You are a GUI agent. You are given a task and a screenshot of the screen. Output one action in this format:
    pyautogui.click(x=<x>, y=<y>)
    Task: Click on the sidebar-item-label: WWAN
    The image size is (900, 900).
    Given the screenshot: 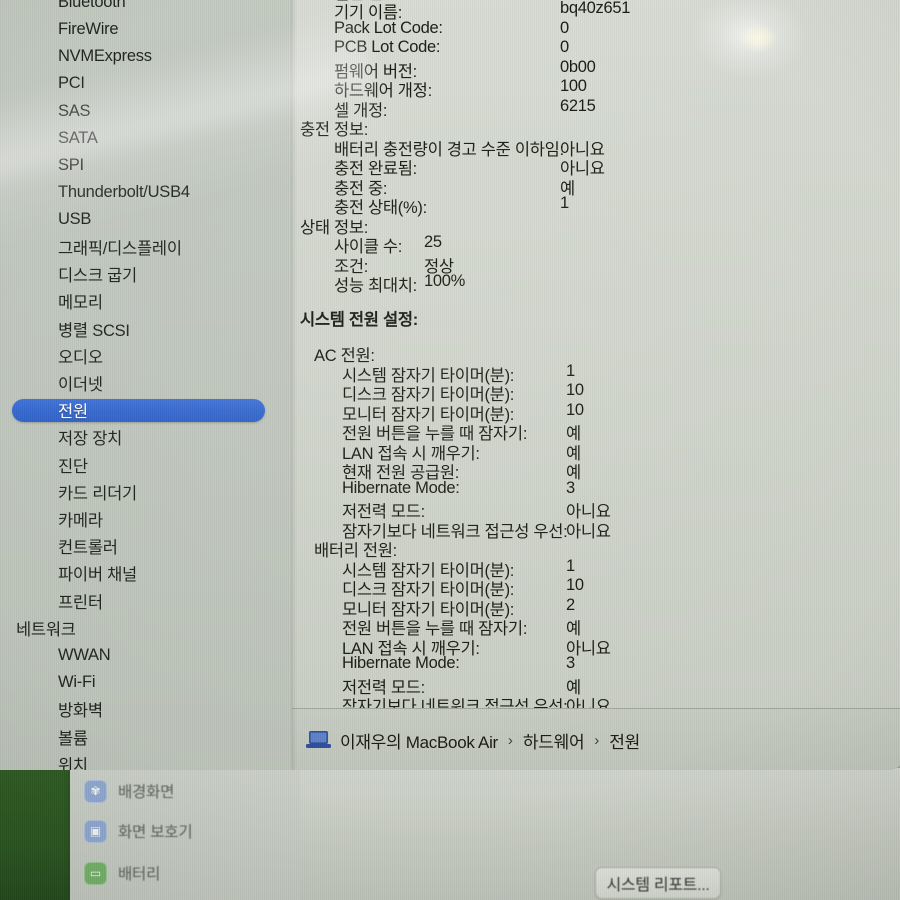 What is the action you would take?
    pyautogui.click(x=84, y=654)
    